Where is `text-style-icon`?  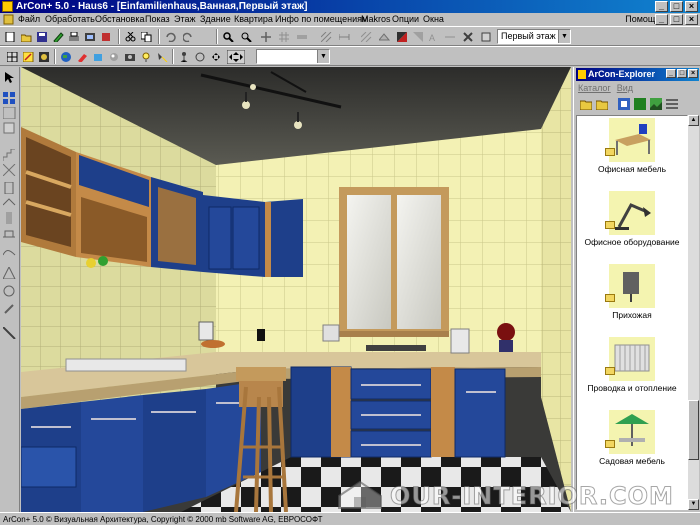
text-style-icon is located at coordinates (450, 36).